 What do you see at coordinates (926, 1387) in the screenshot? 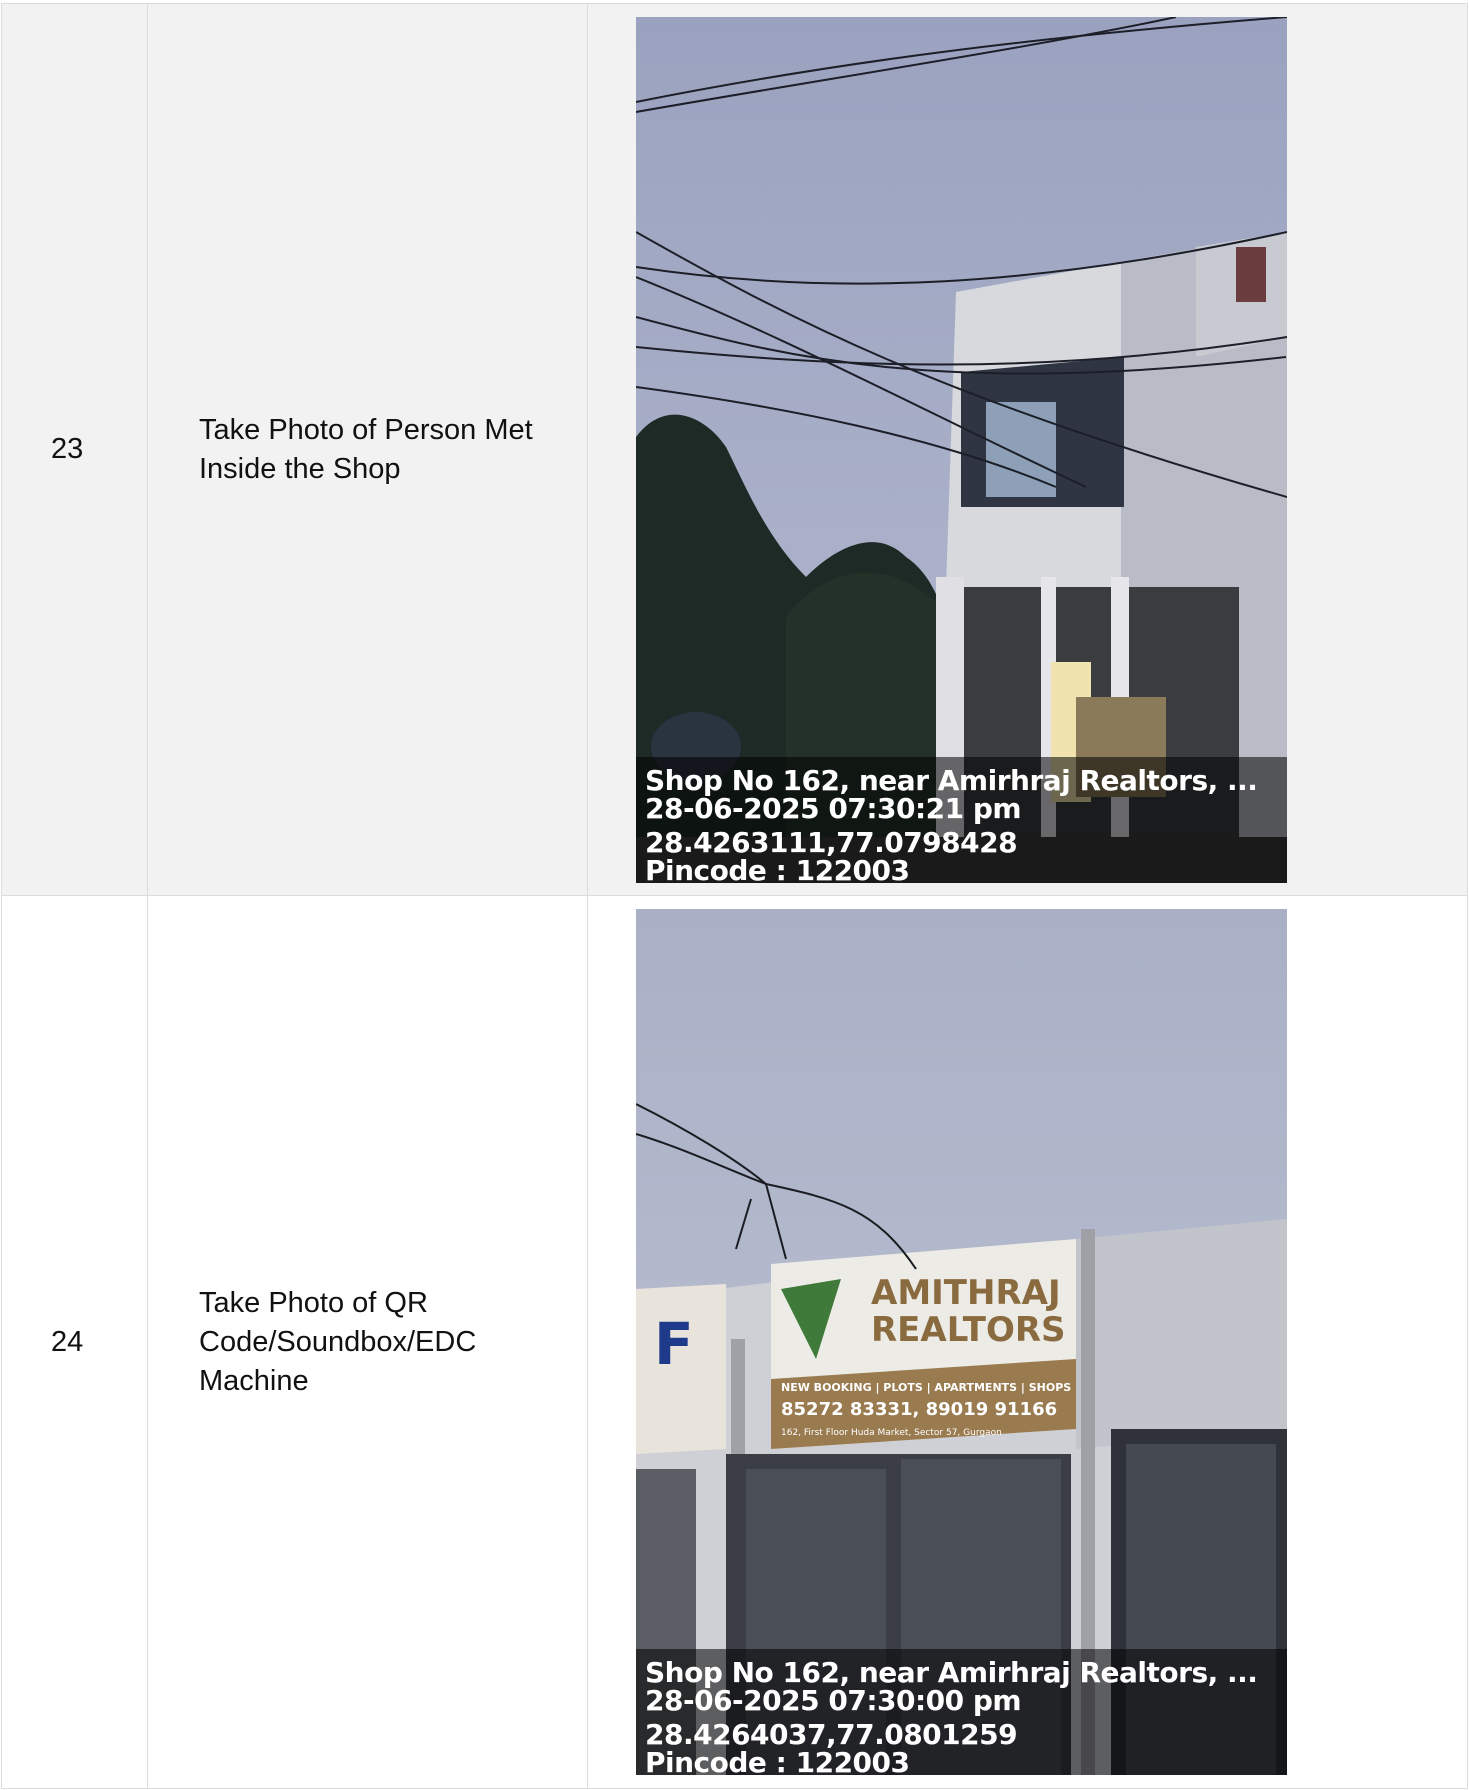
I see `sign-services: NEW BOOKING | PLOTS | APARTMENTS | SHOPS` at bounding box center [926, 1387].